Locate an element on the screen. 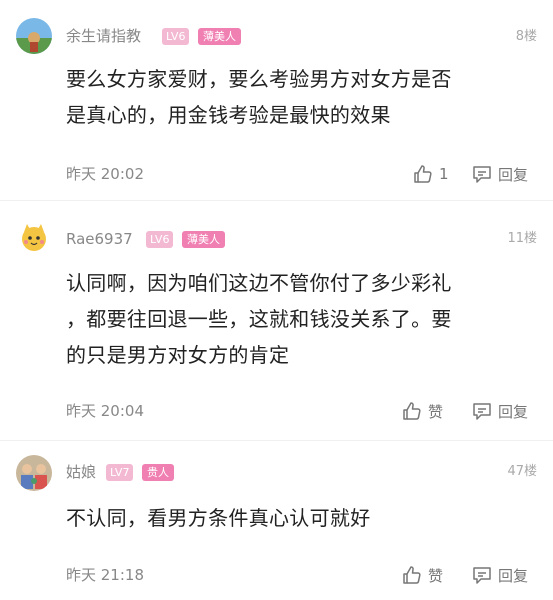 Image resolution: width=553 pixels, height=600 pixels. like-count: 1 is located at coordinates (444, 174).